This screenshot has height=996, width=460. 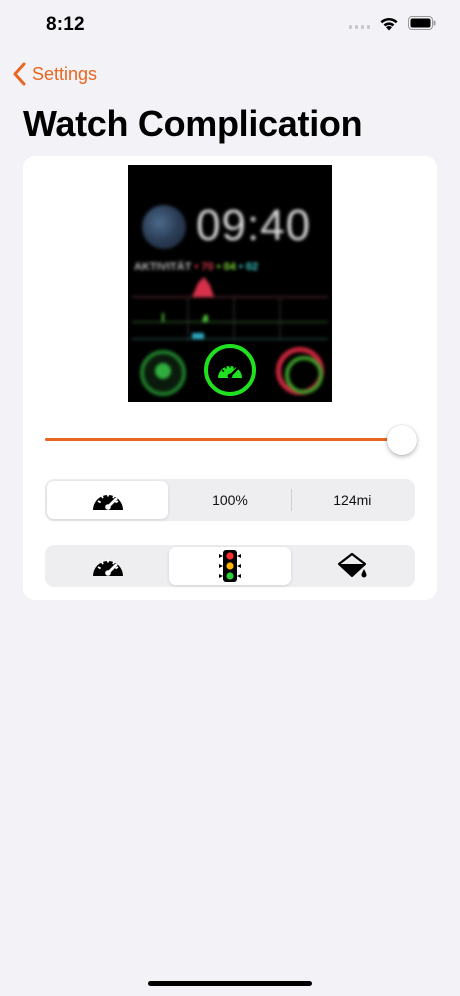 What do you see at coordinates (65, 73) in the screenshot?
I see `back-button-label: Settings` at bounding box center [65, 73].